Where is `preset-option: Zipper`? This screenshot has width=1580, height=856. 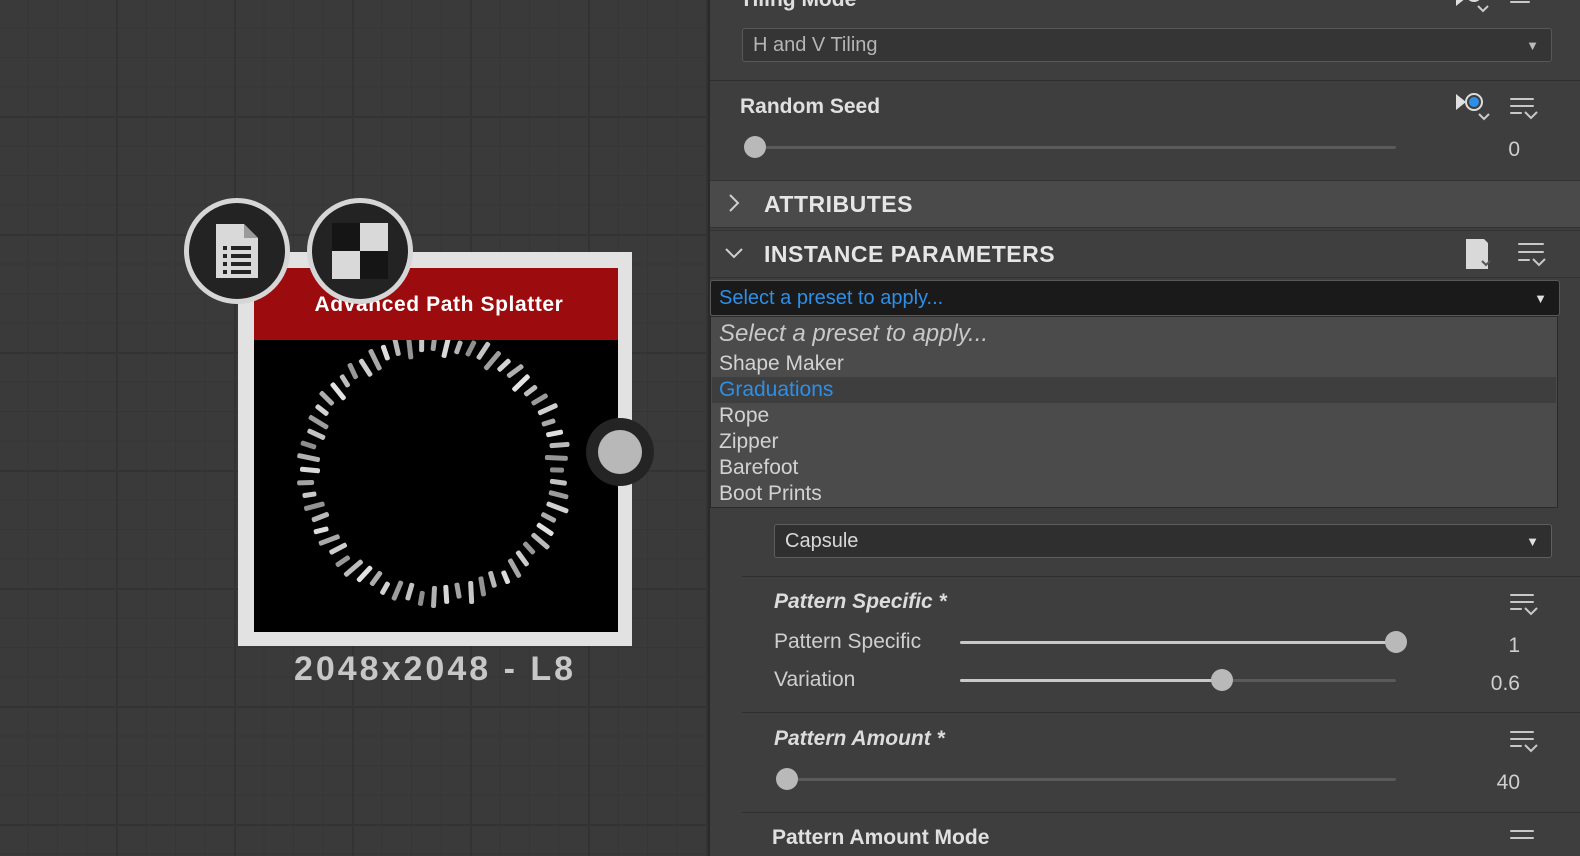 preset-option: Zipper is located at coordinates (749, 442).